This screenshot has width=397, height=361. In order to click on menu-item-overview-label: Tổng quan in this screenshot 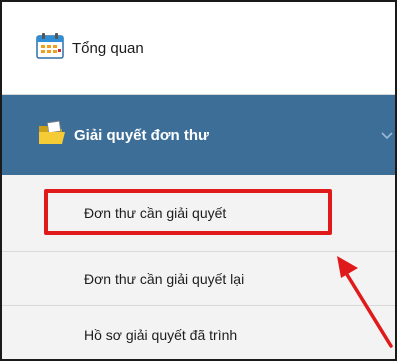, I will do `click(108, 48)`.